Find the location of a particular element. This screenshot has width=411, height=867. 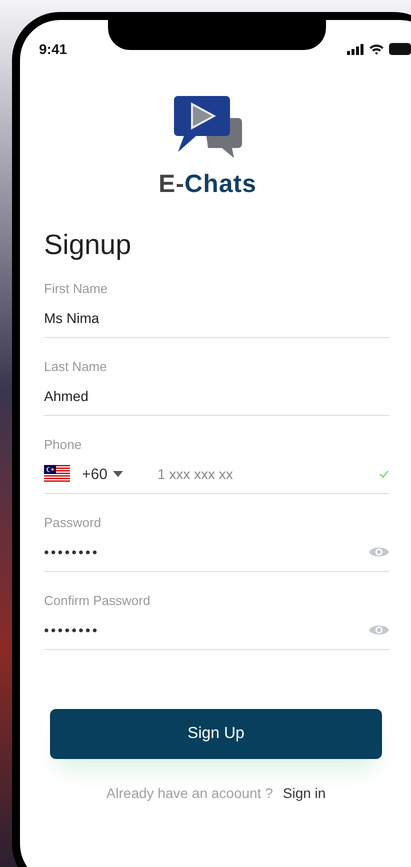

field-label: First Name is located at coordinates (76, 288).